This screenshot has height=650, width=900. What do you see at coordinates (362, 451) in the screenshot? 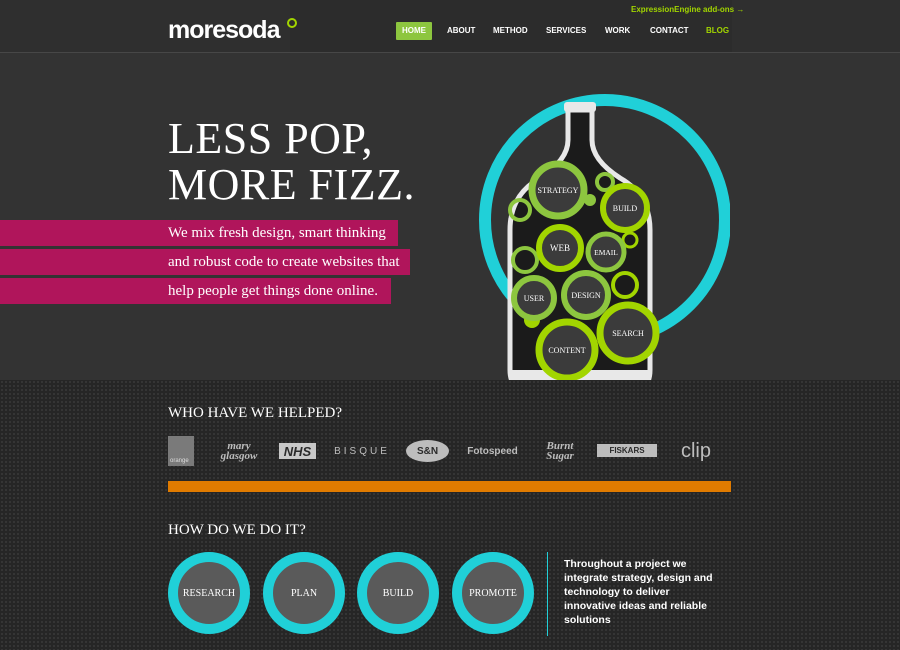
I see `client-logo-bisque: BISQUE` at bounding box center [362, 451].